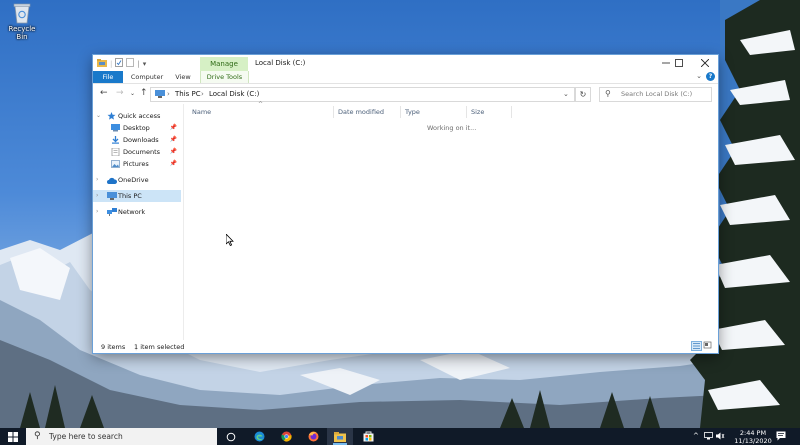 Image resolution: width=800 pixels, height=445 pixels. I want to click on large-icons-view-button, so click(708, 346).